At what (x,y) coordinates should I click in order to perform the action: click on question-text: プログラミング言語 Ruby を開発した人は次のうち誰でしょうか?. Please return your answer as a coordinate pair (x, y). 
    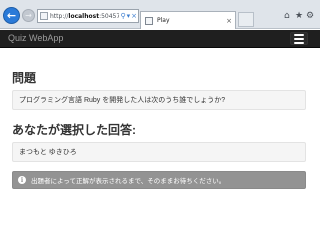
    Looking at the image, I should click on (122, 100).